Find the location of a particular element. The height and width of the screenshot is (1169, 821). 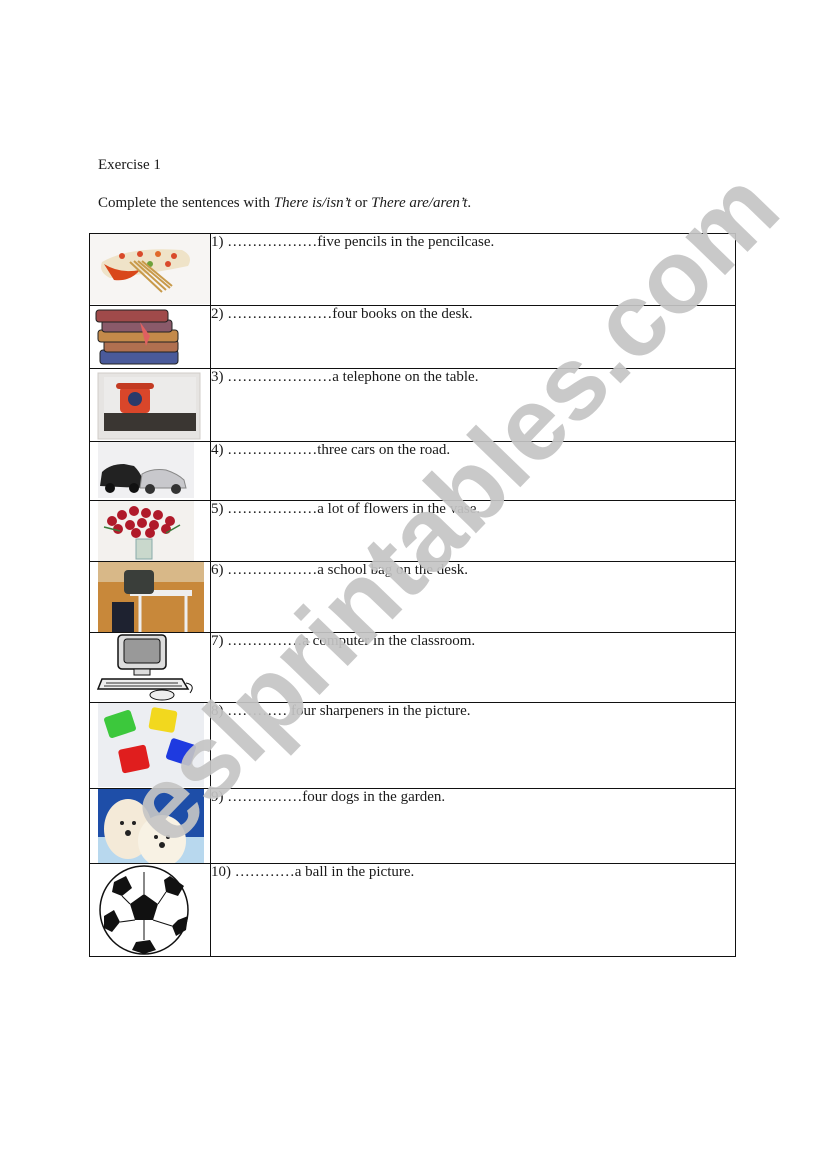

question-9: 9) ……………four dogs in the garden. is located at coordinates (473, 826).